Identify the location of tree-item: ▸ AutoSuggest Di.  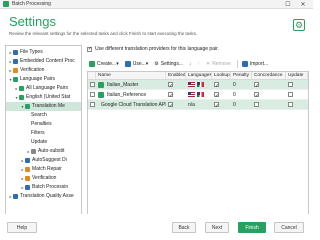
(43, 160).